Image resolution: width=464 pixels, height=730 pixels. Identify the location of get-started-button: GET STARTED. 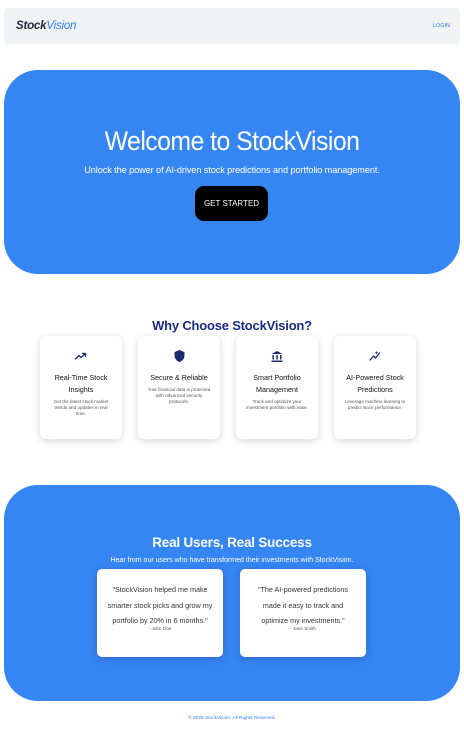
(231, 203).